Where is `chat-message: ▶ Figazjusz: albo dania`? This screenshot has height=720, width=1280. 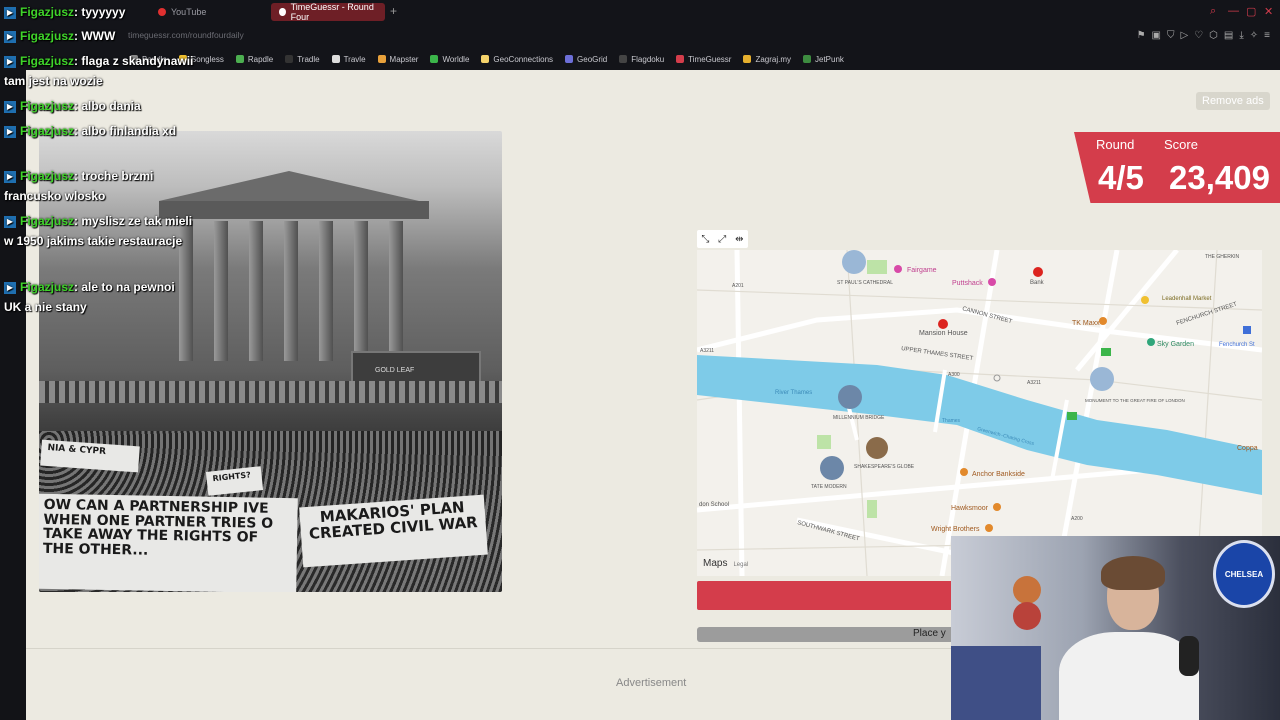
chat-message: ▶ Figazjusz: albo dania is located at coordinates (99, 106).